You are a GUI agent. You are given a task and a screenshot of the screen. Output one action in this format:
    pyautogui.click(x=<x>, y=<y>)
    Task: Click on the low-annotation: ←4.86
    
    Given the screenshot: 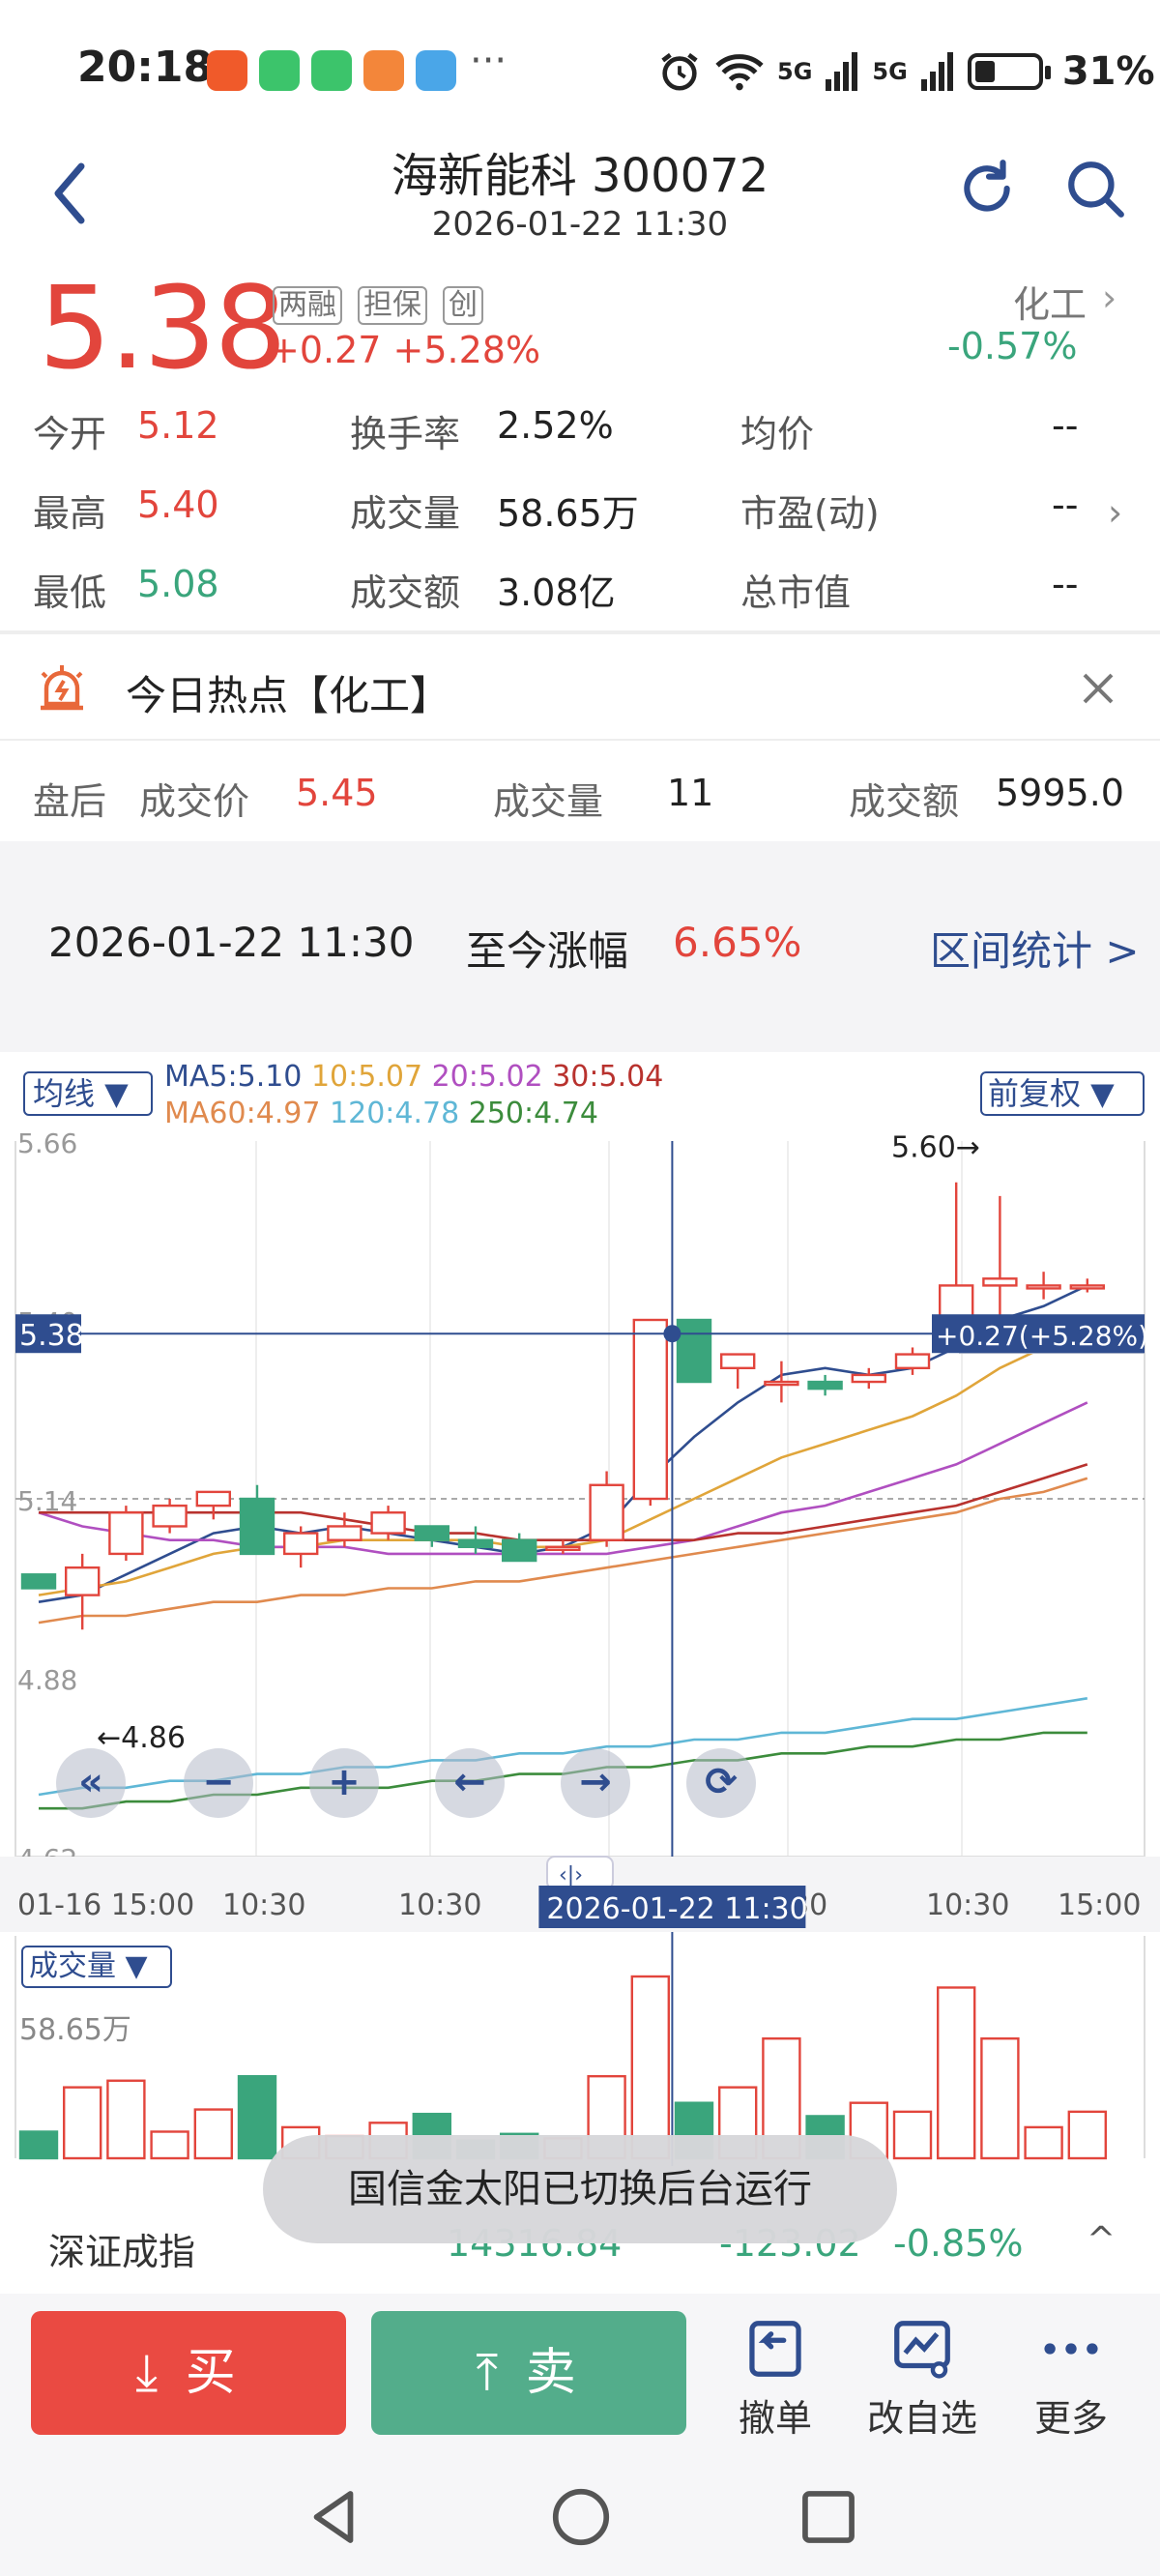 What is the action you would take?
    pyautogui.click(x=141, y=1738)
    